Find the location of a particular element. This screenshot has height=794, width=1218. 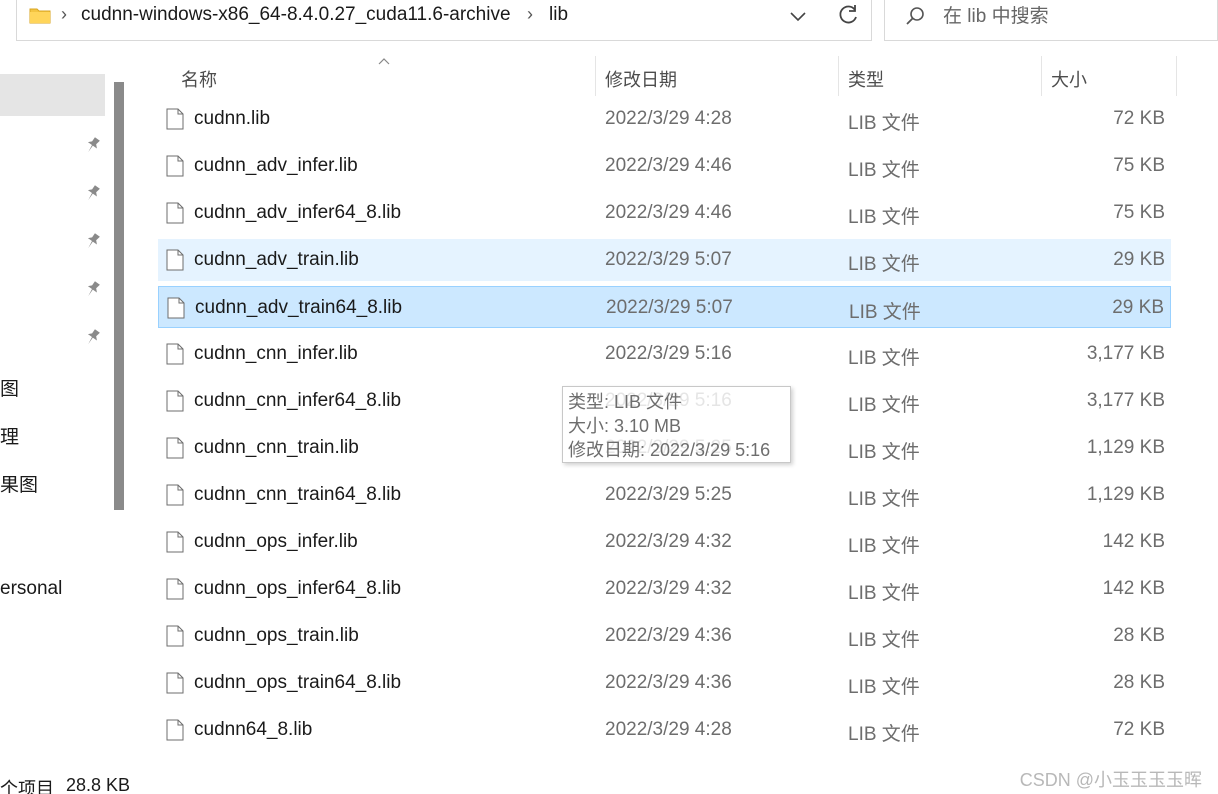

column-header-size: 大小 is located at coordinates (1069, 79).